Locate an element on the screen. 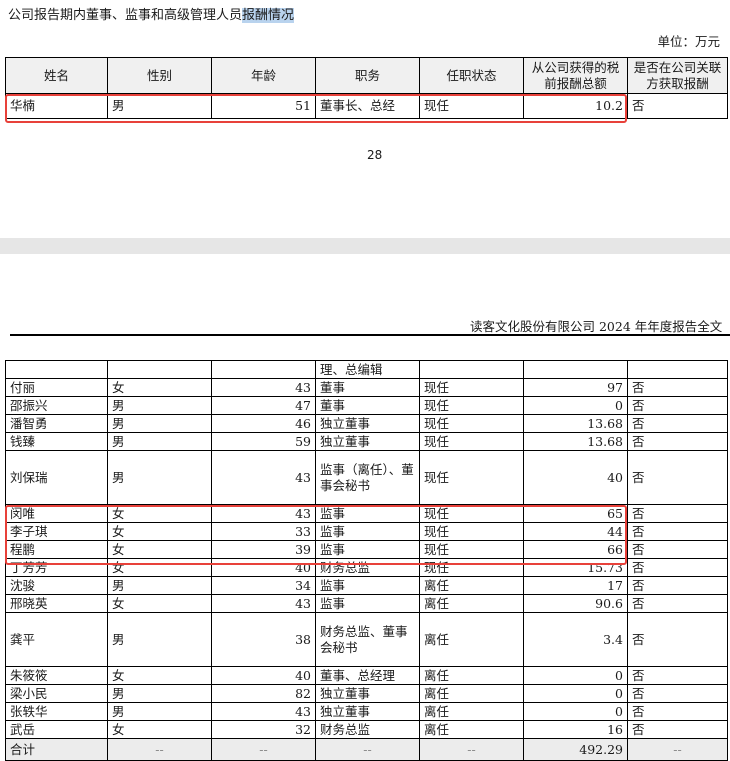  col-header-pay: 从公司获得的税前报酬总额 is located at coordinates (575, 75).